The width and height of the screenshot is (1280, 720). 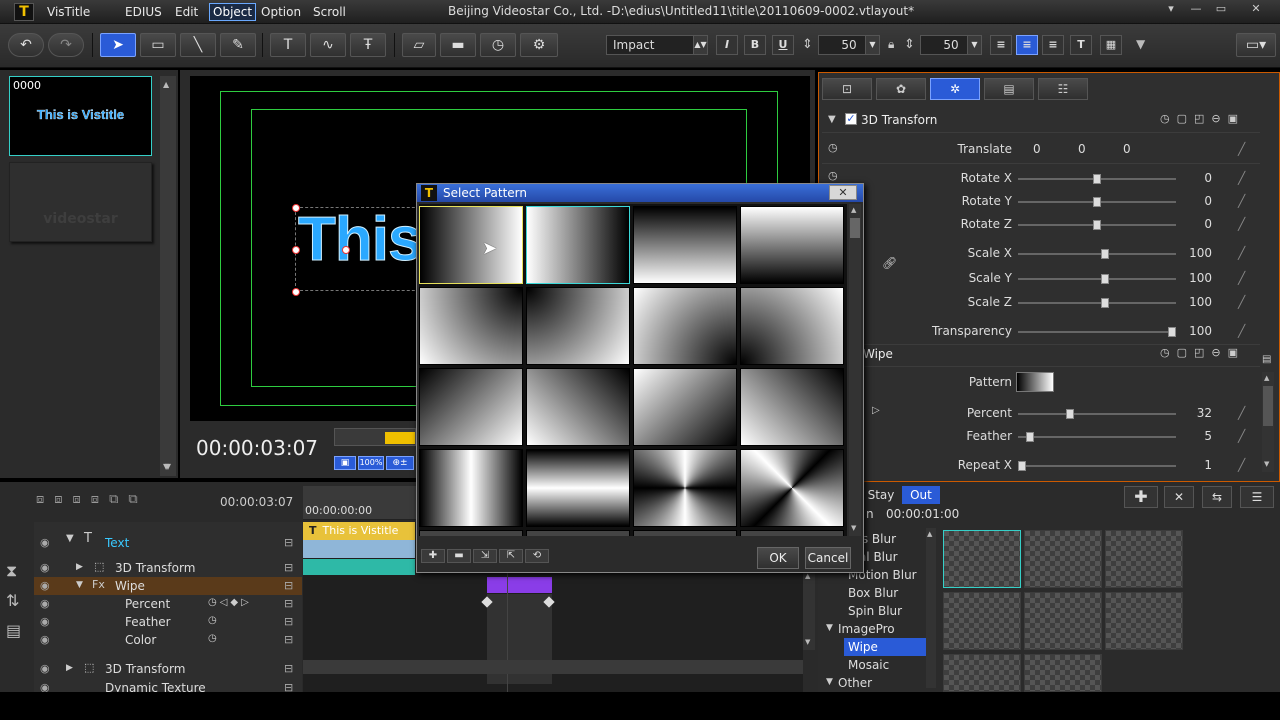 I want to click on expand-icon: ▶, so click(x=79, y=567).